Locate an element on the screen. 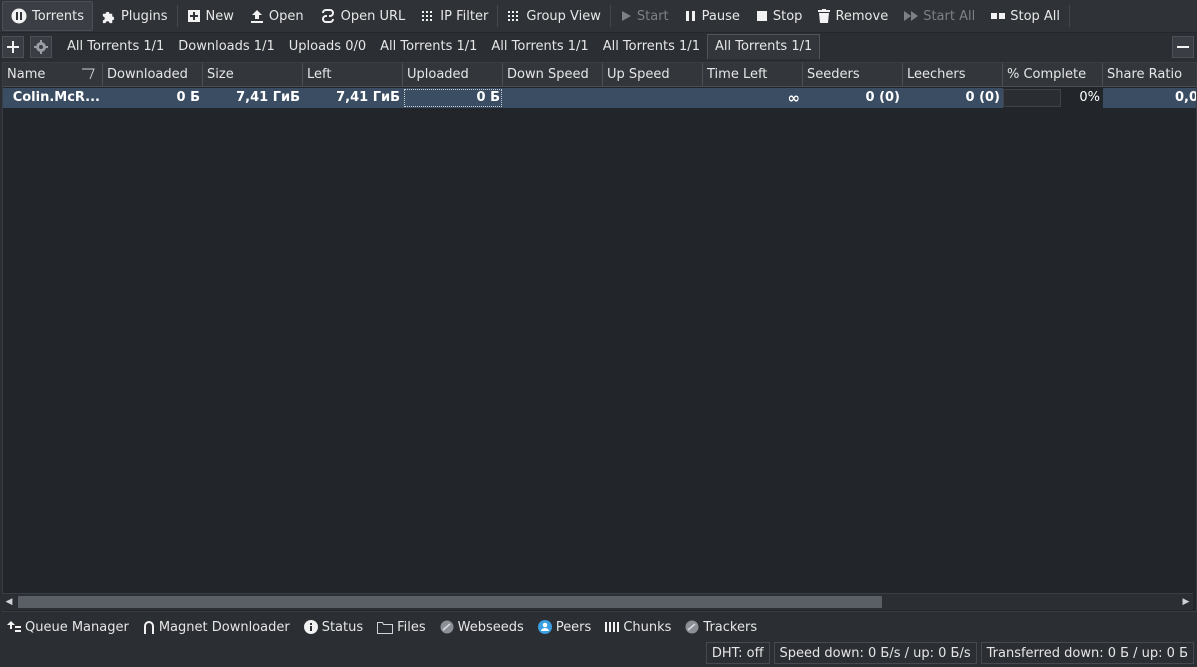 The height and width of the screenshot is (667, 1197). stop-all-icon is located at coordinates (998, 16).